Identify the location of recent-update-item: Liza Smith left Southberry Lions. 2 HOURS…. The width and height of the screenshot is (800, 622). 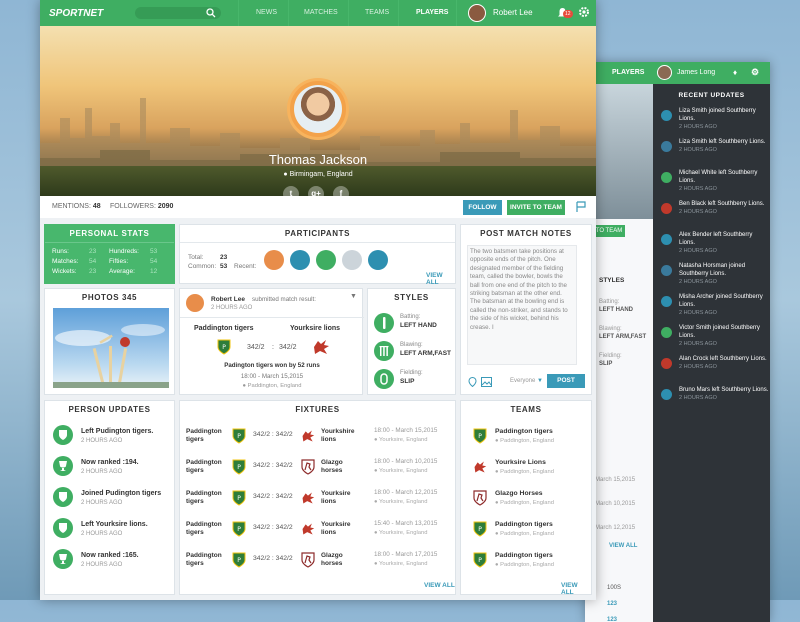
(711, 153).